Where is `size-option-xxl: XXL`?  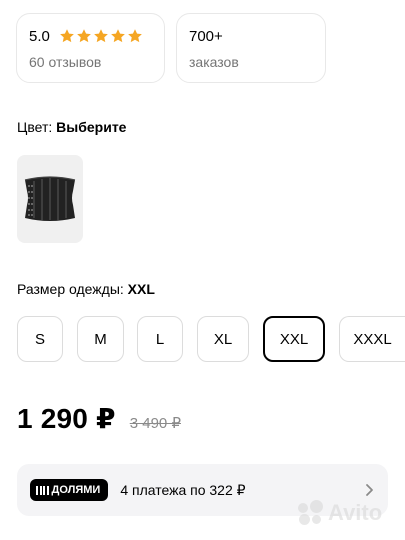 size-option-xxl: XXL is located at coordinates (294, 339).